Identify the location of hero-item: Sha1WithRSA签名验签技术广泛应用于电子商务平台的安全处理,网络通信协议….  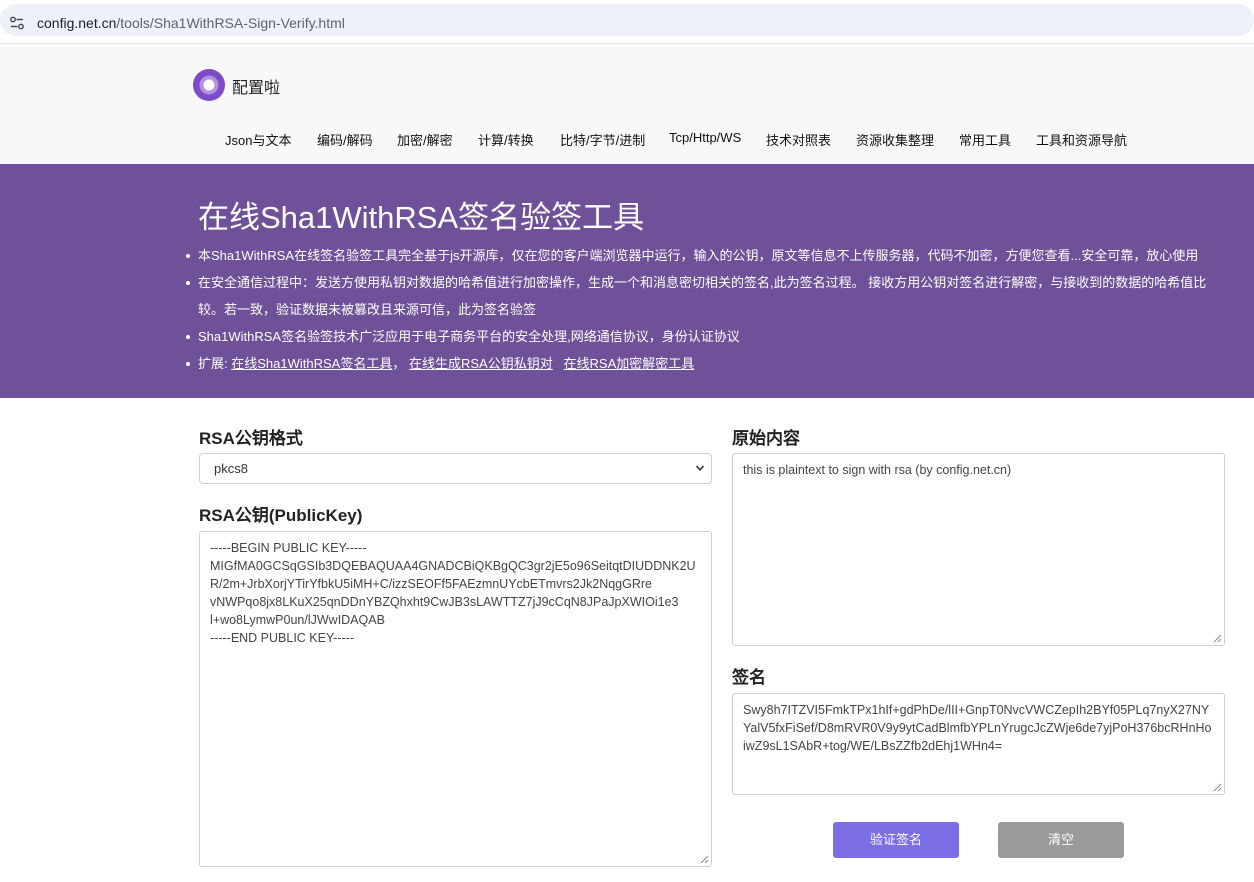
(707, 336).